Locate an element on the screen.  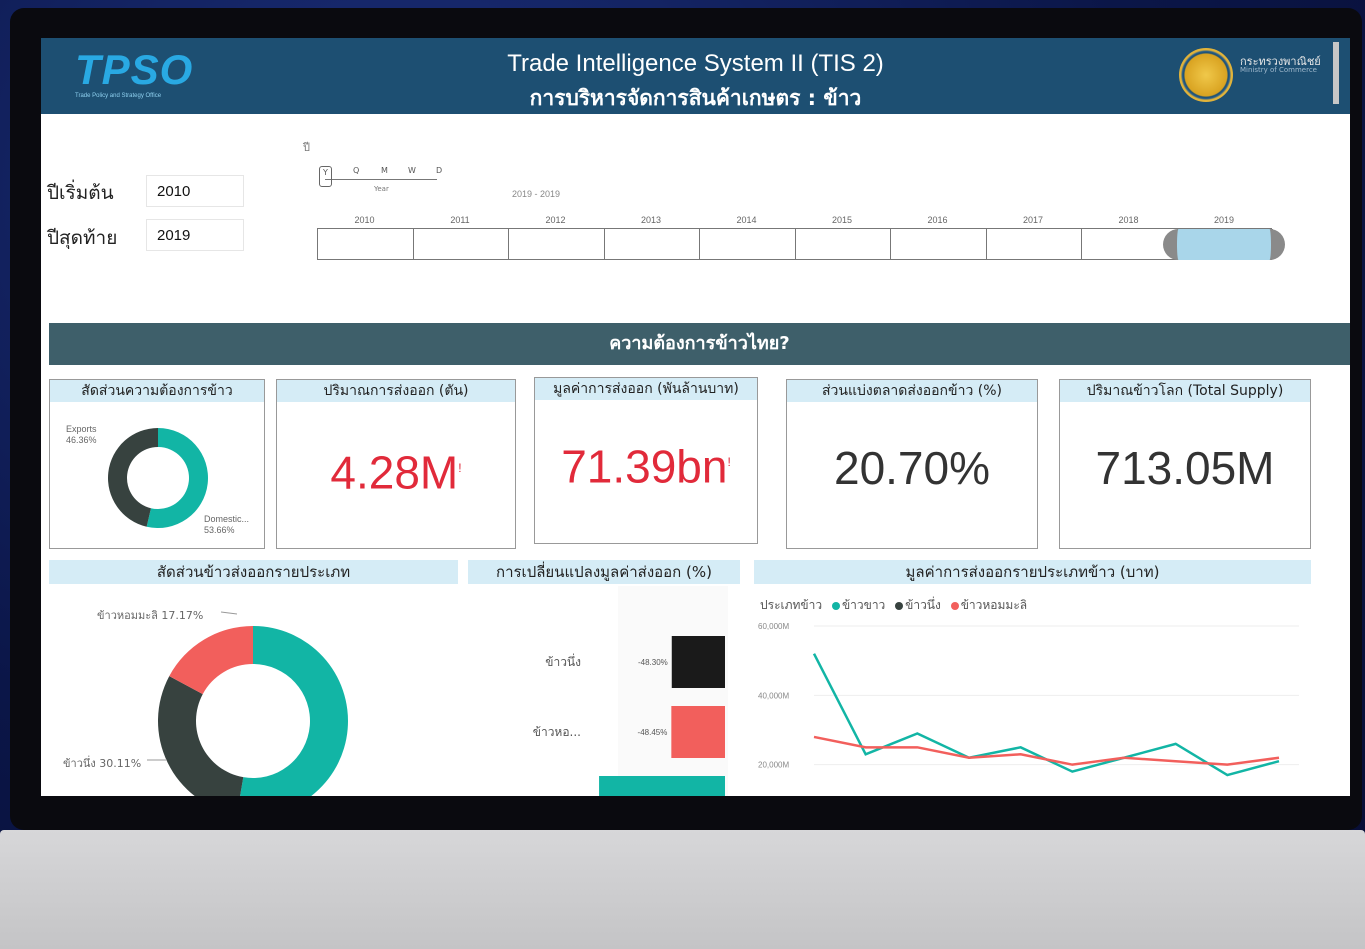
legend-dot-white-rice is located at coordinates (835, 605).